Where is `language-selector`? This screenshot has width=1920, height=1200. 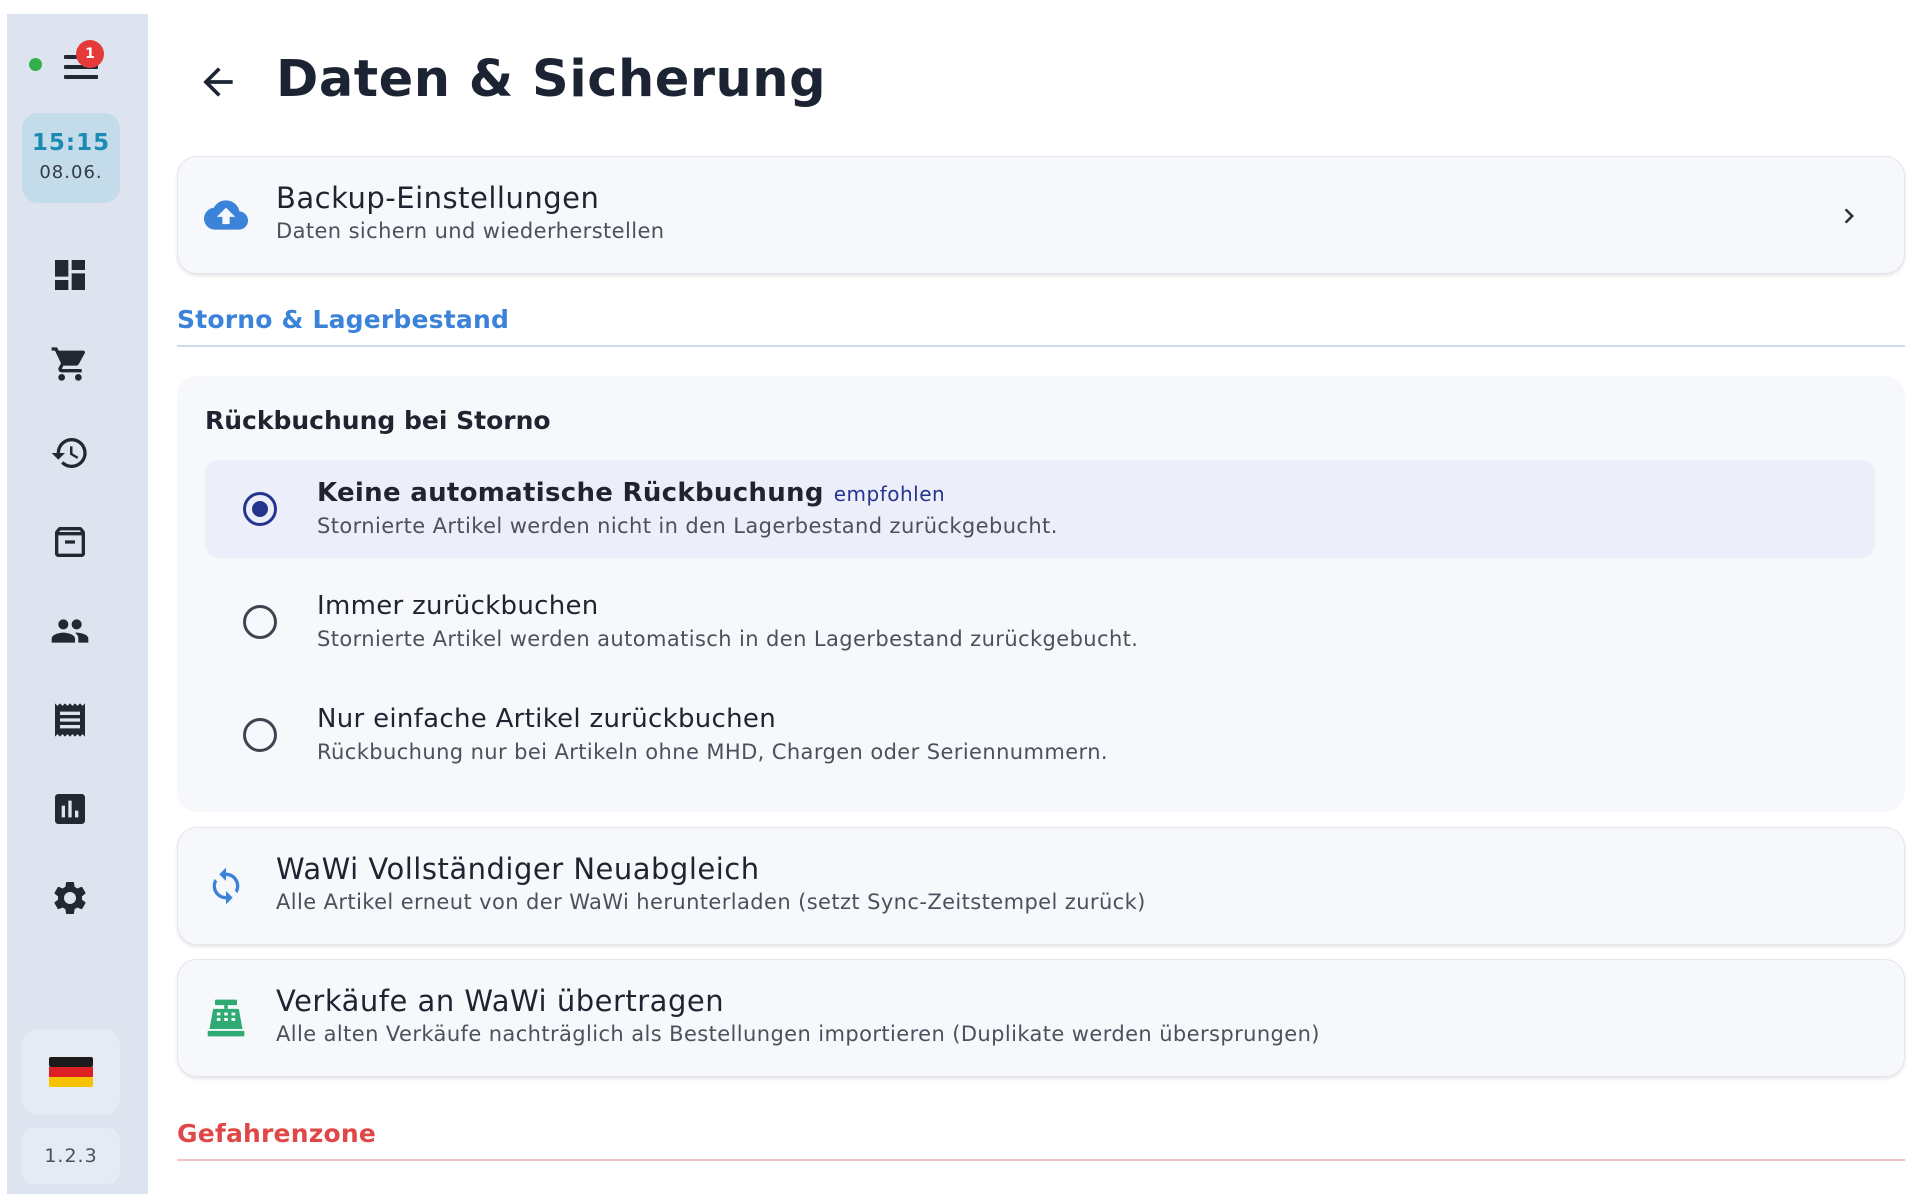 language-selector is located at coordinates (71, 1072).